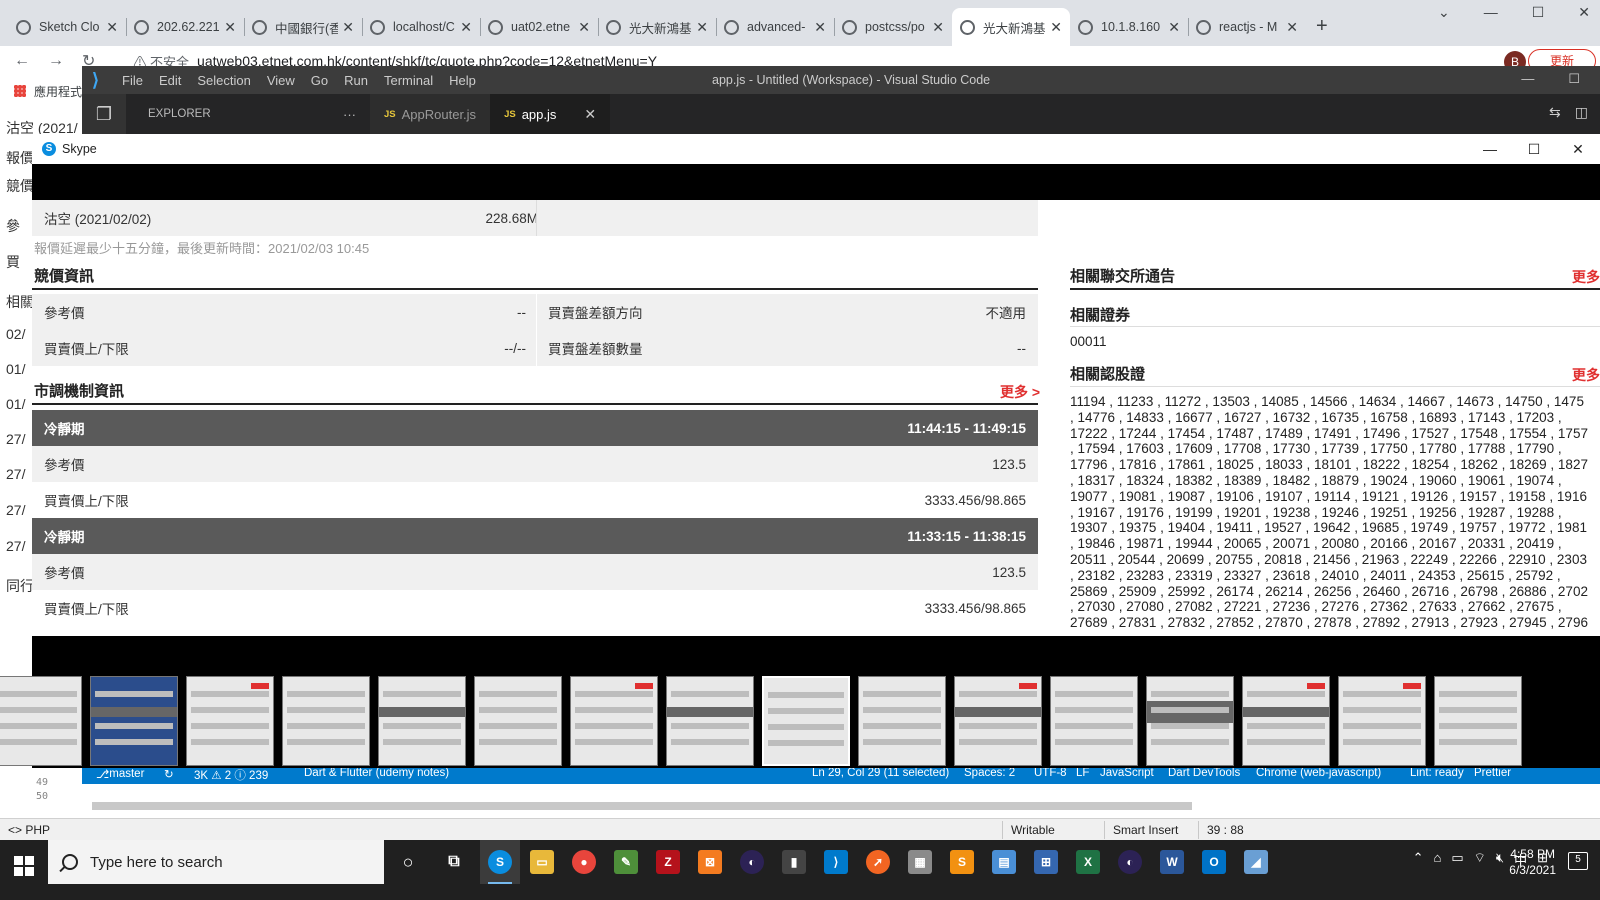  I want to click on chrome-tab-search-icon: ⌄, so click(1444, 12).